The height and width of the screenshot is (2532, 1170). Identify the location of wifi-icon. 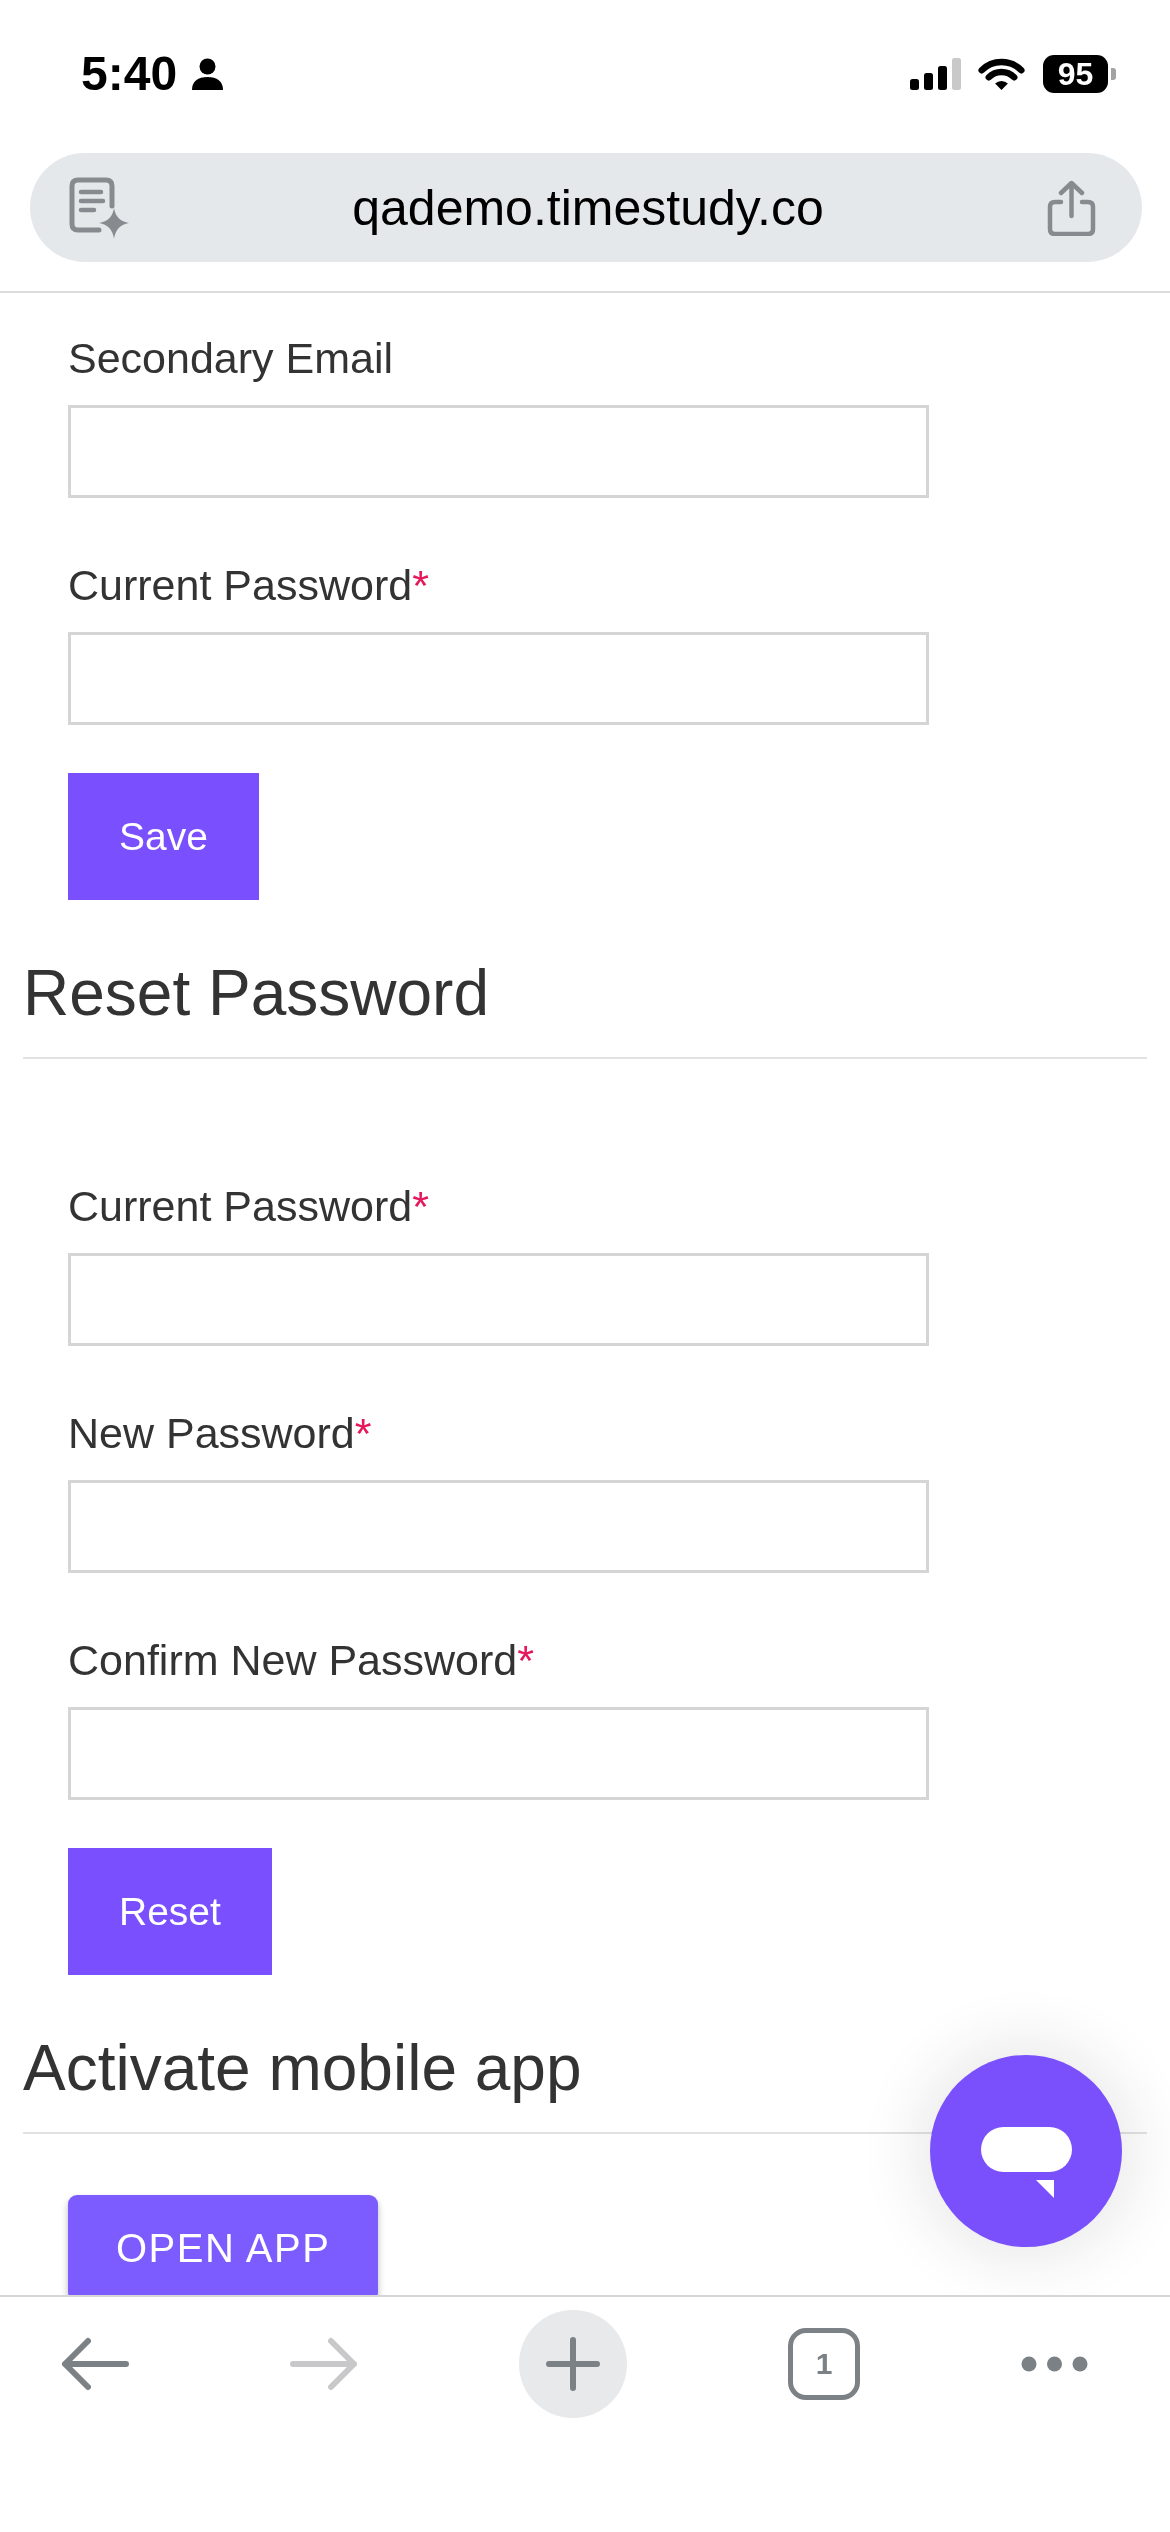
(1001, 74).